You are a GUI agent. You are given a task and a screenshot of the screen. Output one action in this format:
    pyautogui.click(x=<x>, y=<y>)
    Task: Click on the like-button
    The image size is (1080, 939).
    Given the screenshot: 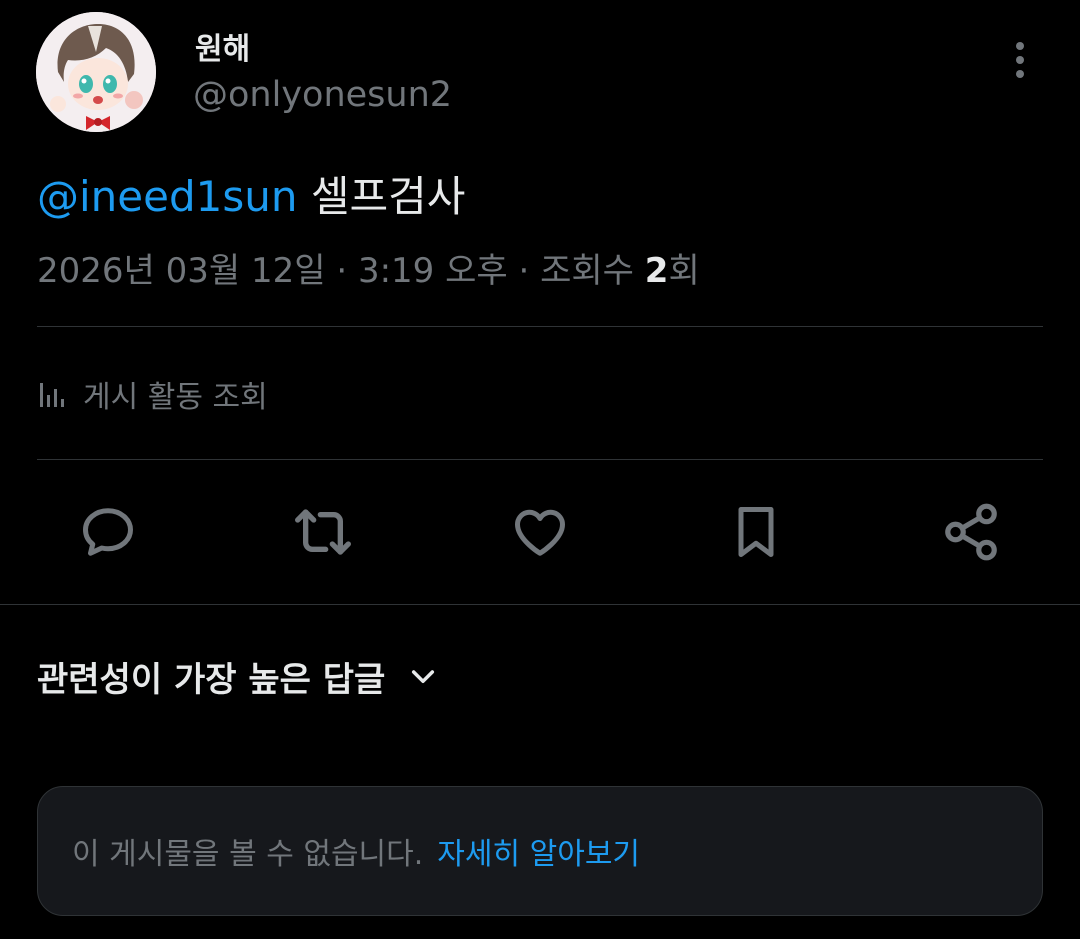 What is the action you would take?
    pyautogui.click(x=540, y=532)
    